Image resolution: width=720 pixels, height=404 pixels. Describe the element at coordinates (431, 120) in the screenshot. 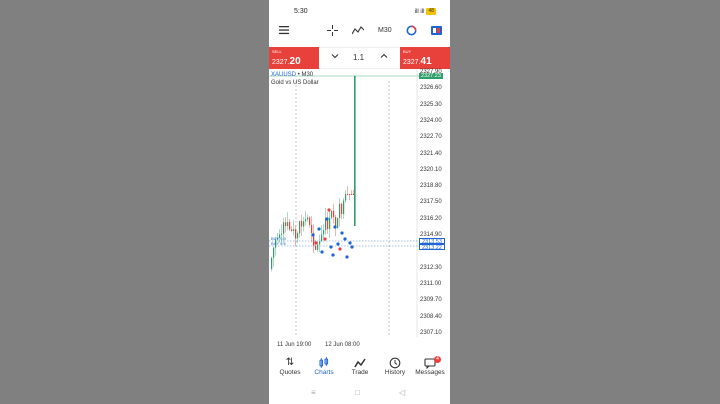

I see `price-axis-label: 2324.00` at that location.